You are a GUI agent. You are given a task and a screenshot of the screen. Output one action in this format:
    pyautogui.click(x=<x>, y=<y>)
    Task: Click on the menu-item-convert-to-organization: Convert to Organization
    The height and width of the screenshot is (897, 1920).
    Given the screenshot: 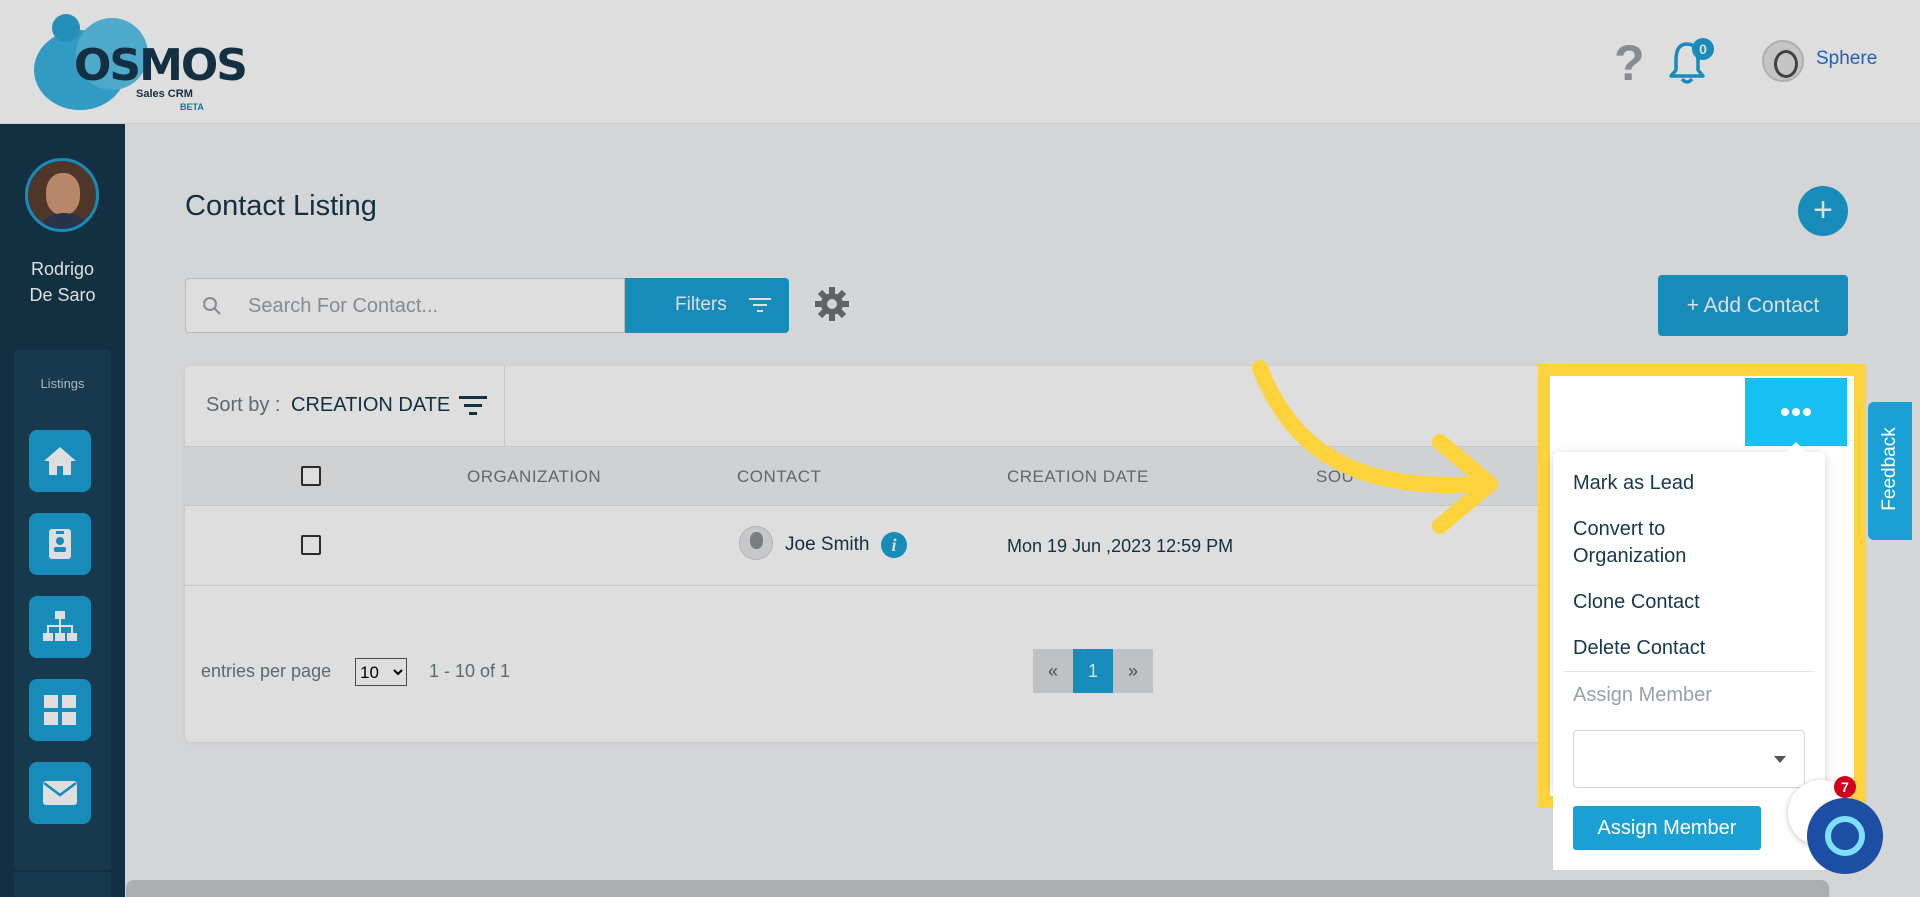 What is the action you would take?
    pyautogui.click(x=1673, y=543)
    